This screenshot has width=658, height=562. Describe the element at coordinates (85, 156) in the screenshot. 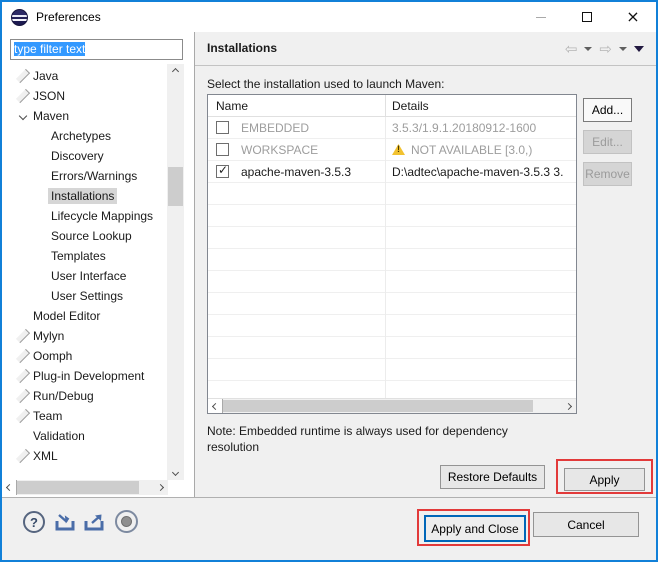

I see `tree-item-discovery: Discovery` at that location.